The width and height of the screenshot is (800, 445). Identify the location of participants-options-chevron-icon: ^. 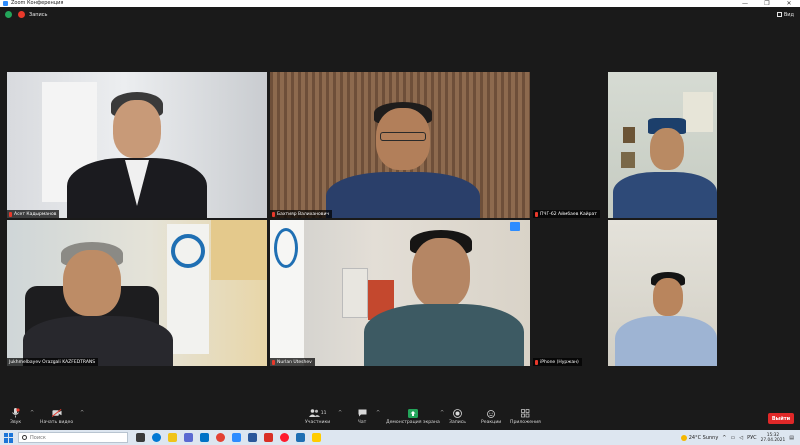
(340, 413).